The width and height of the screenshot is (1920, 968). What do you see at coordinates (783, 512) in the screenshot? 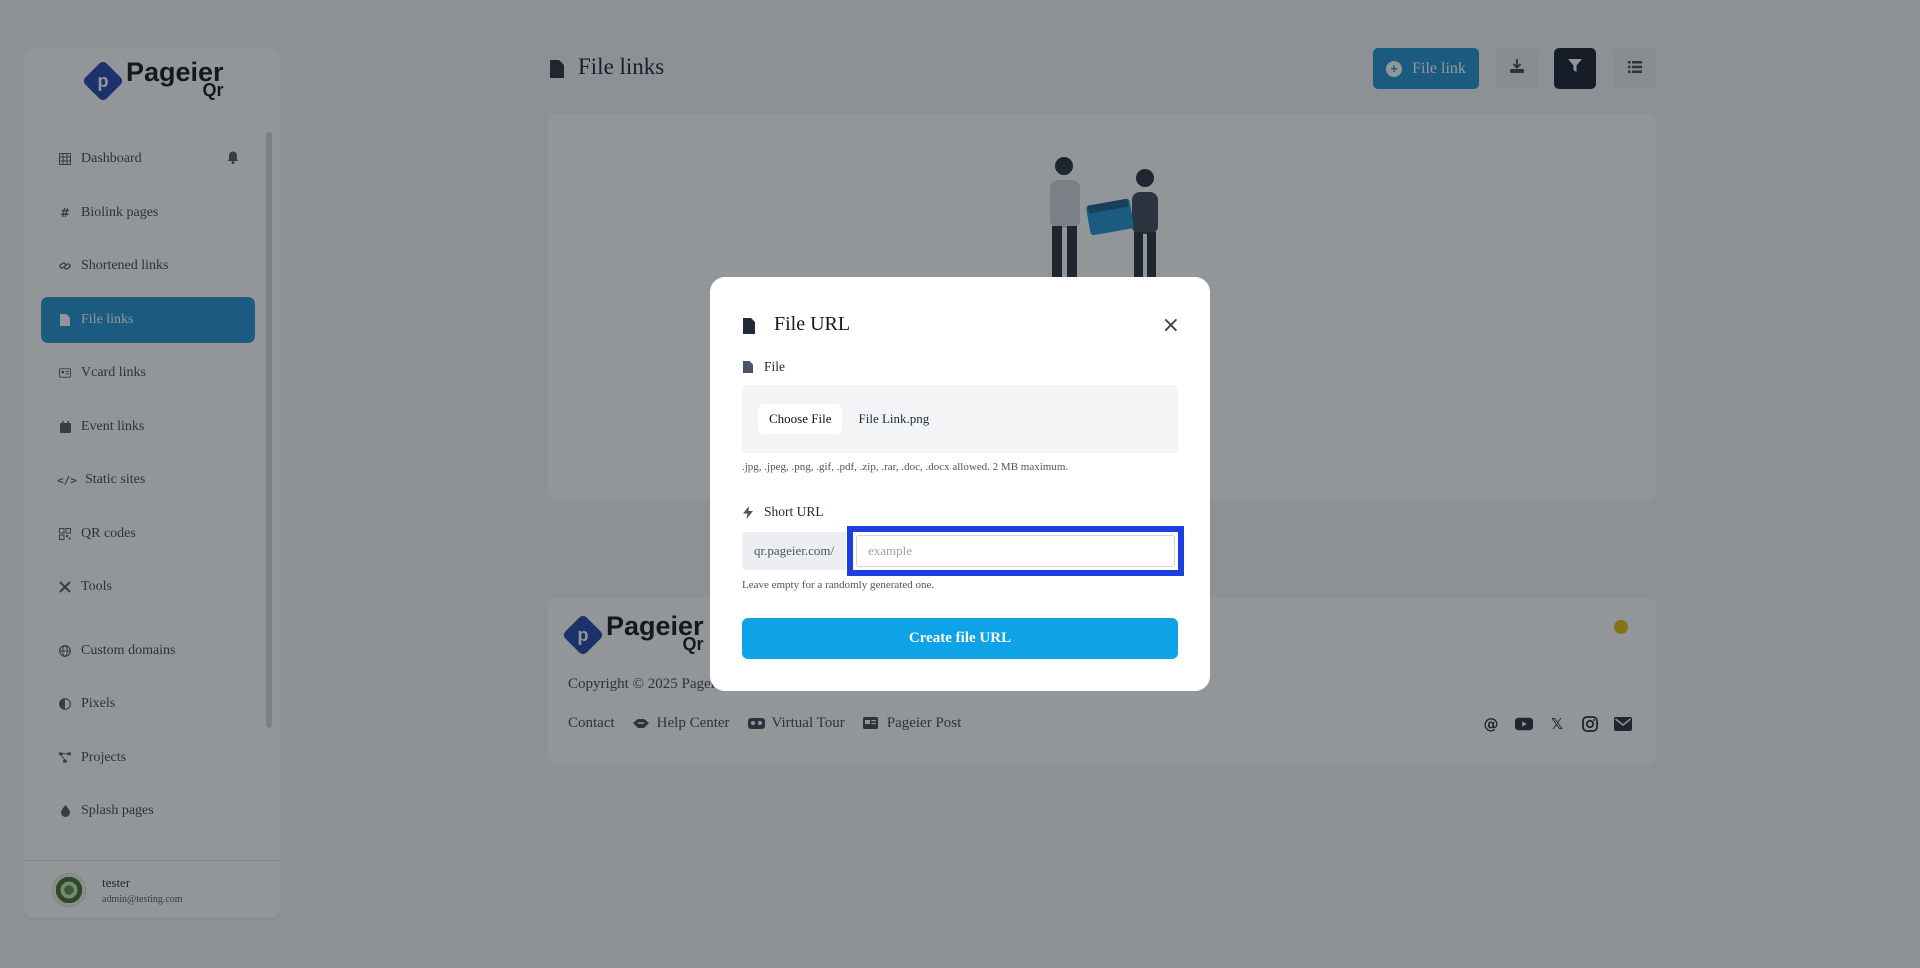
I see `short-url-label: Short URL` at bounding box center [783, 512].